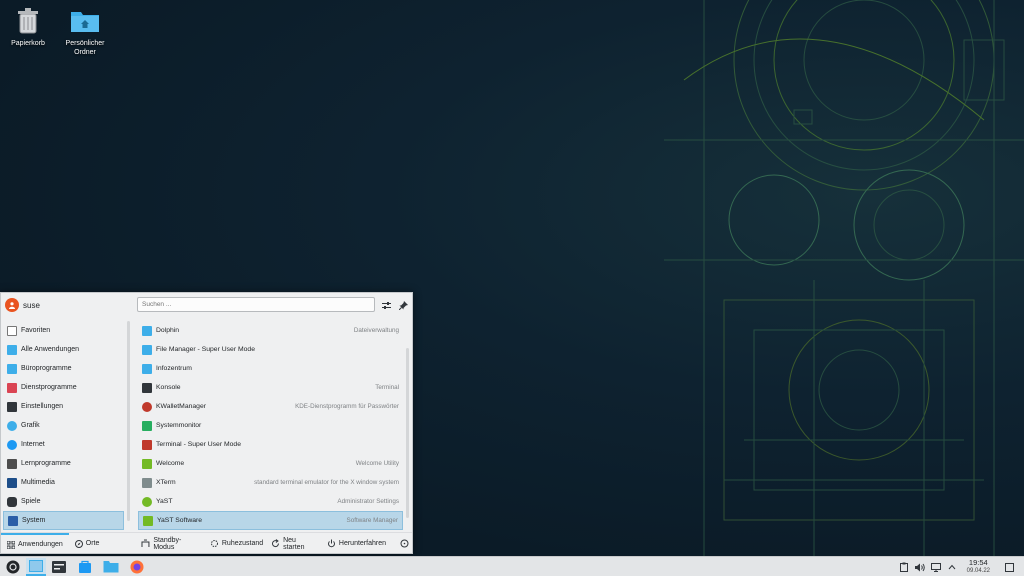 This screenshot has height=576, width=1024. I want to click on category-label: Internet, so click(33, 444).